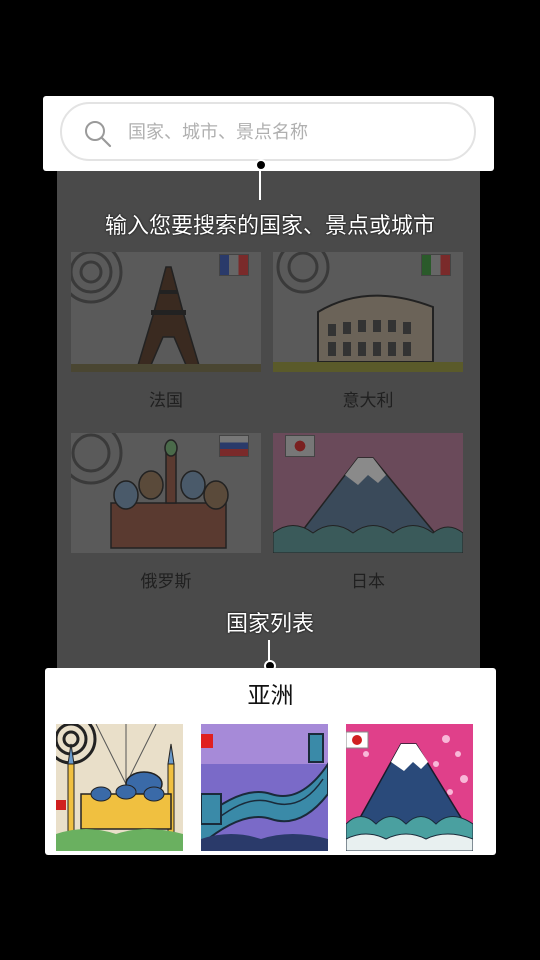  Describe the element at coordinates (269, 226) in the screenshot. I see `search-tip-text: 输入您要搜索的国家、景点或城市` at that location.